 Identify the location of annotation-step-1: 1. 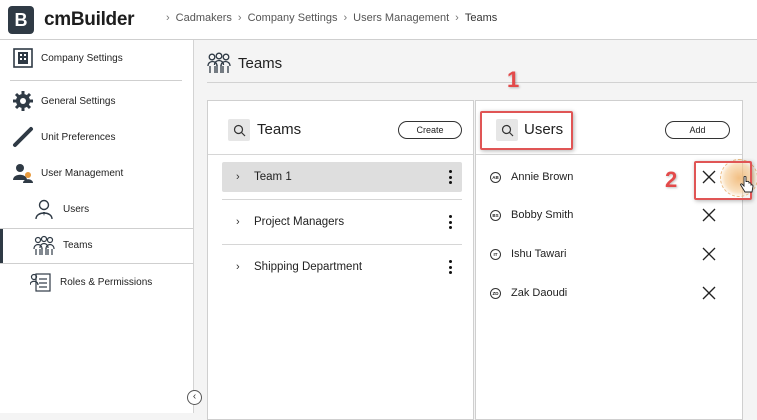
(513, 79).